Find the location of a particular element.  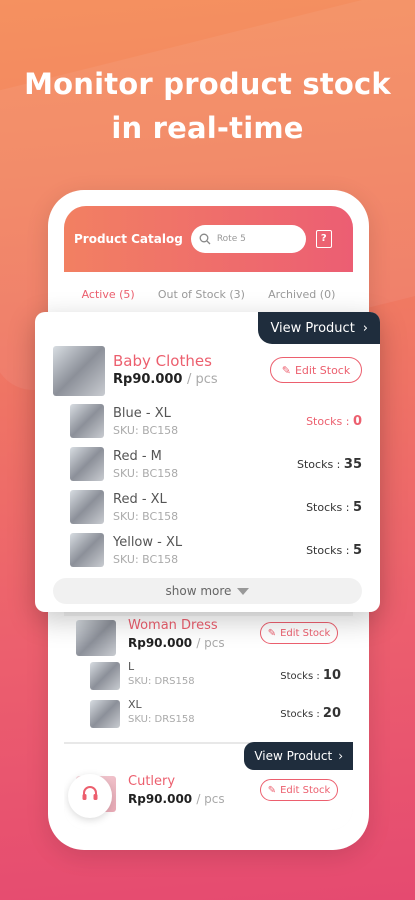

stock-count: 10 is located at coordinates (331, 675).